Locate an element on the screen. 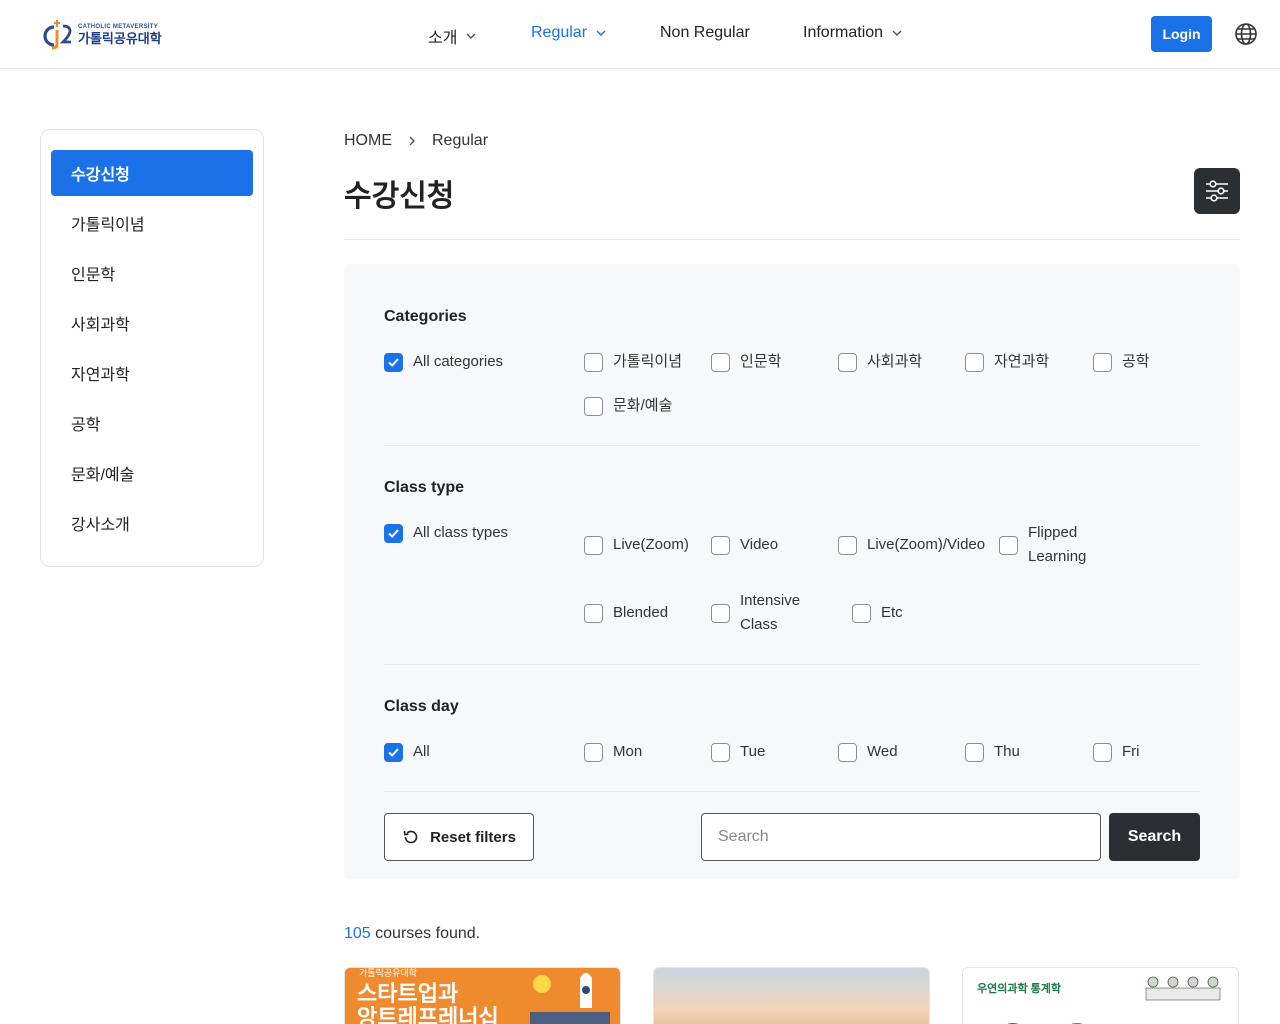  checkbox-wed: Wed is located at coordinates (868, 752).